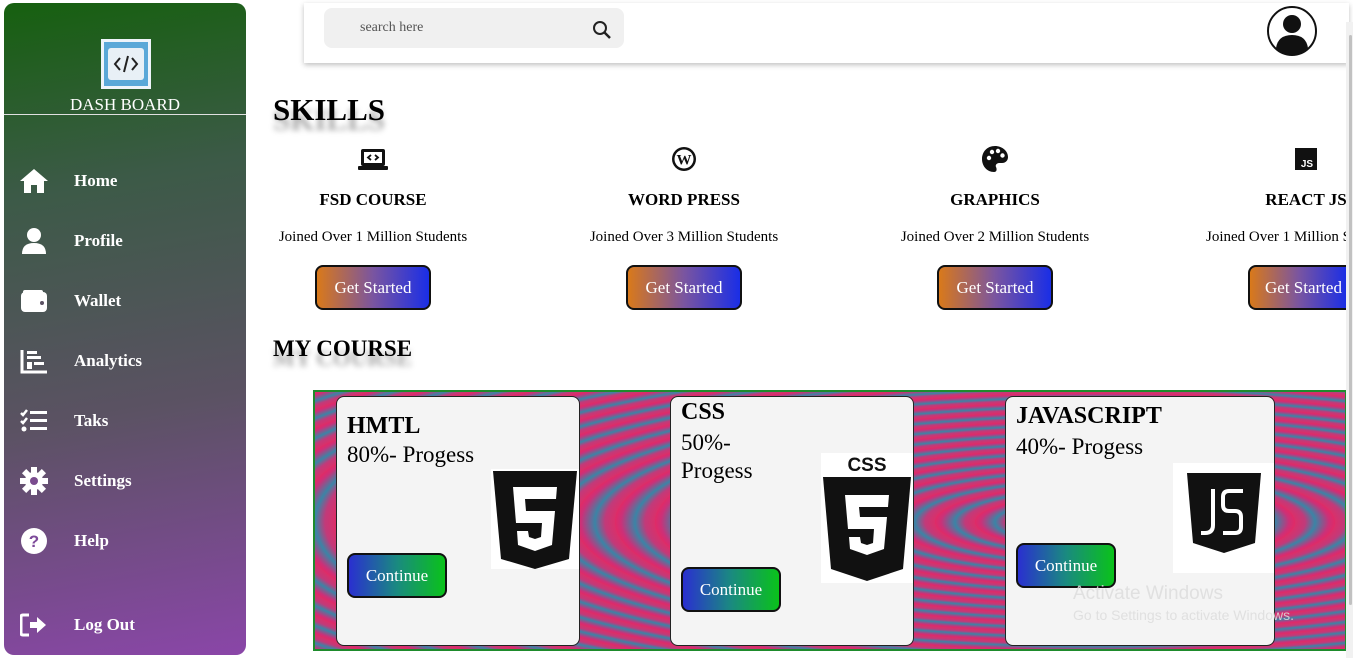 The image size is (1353, 658). I want to click on wordpress-icon: W, so click(684, 159).